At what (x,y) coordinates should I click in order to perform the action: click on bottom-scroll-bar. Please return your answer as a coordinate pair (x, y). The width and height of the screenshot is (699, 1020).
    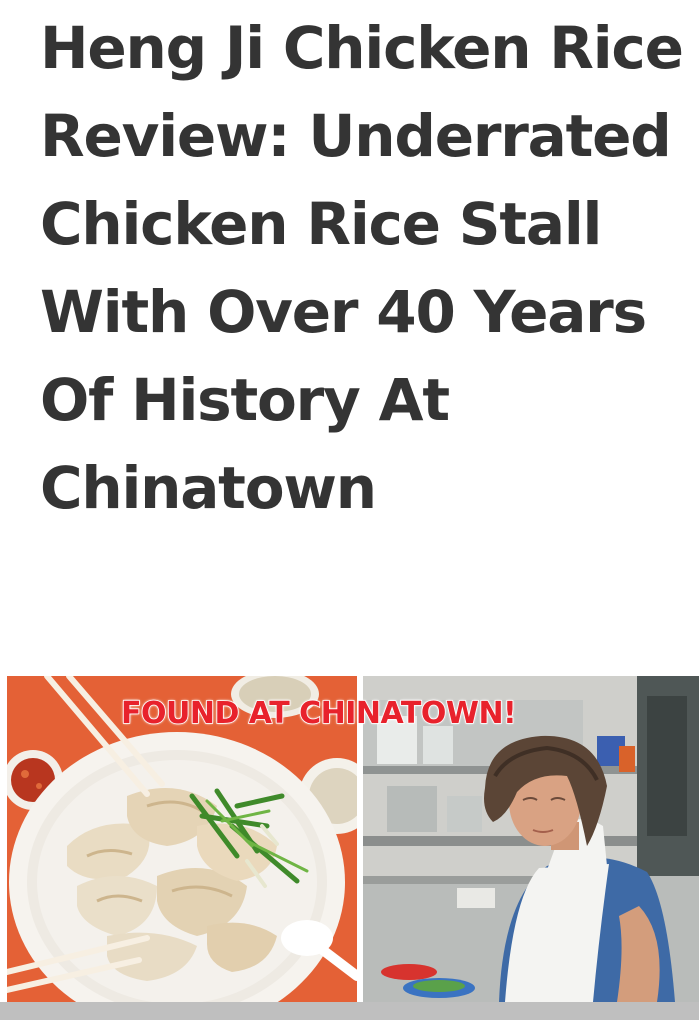
    Looking at the image, I should click on (349, 1011).